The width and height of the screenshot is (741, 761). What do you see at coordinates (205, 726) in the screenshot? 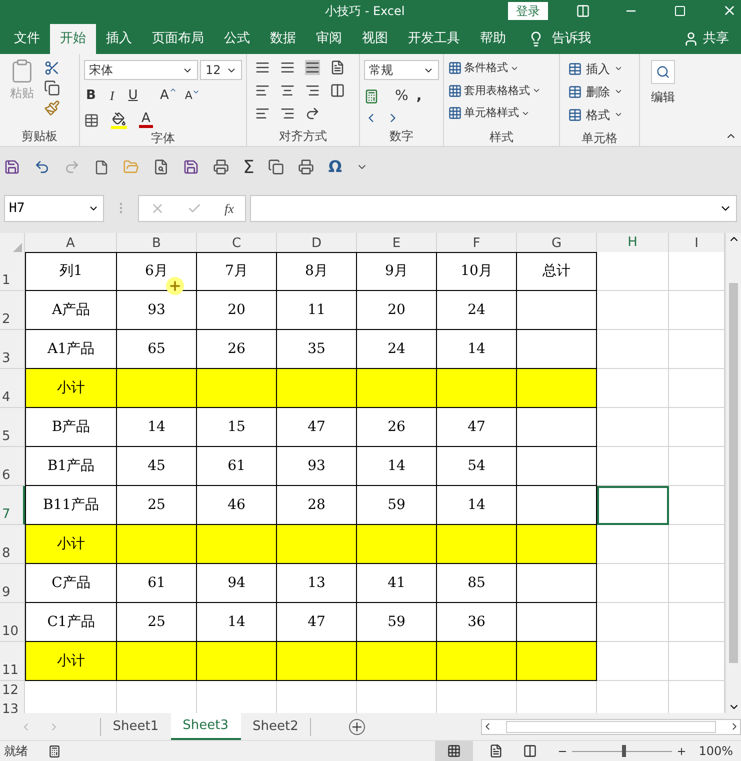
I see `sheet-tab: Sheet3` at bounding box center [205, 726].